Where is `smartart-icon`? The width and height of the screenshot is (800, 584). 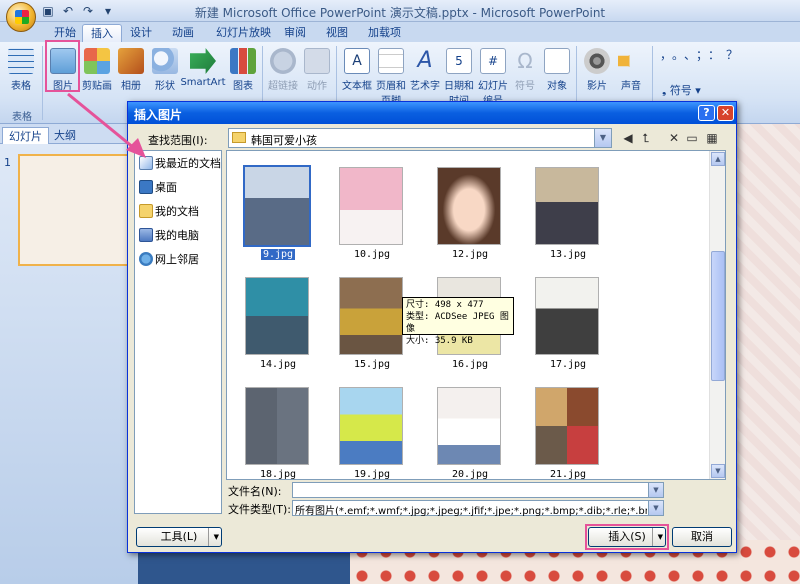 smartart-icon is located at coordinates (203, 61).